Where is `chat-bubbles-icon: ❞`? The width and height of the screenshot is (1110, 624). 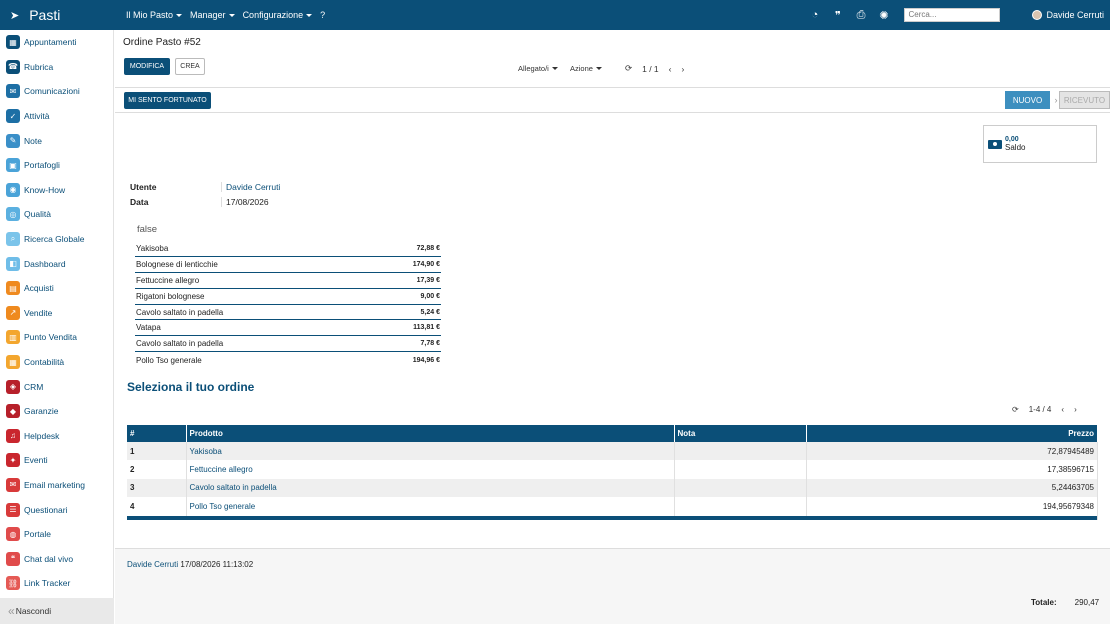 chat-bubbles-icon: ❞ is located at coordinates (837, 15).